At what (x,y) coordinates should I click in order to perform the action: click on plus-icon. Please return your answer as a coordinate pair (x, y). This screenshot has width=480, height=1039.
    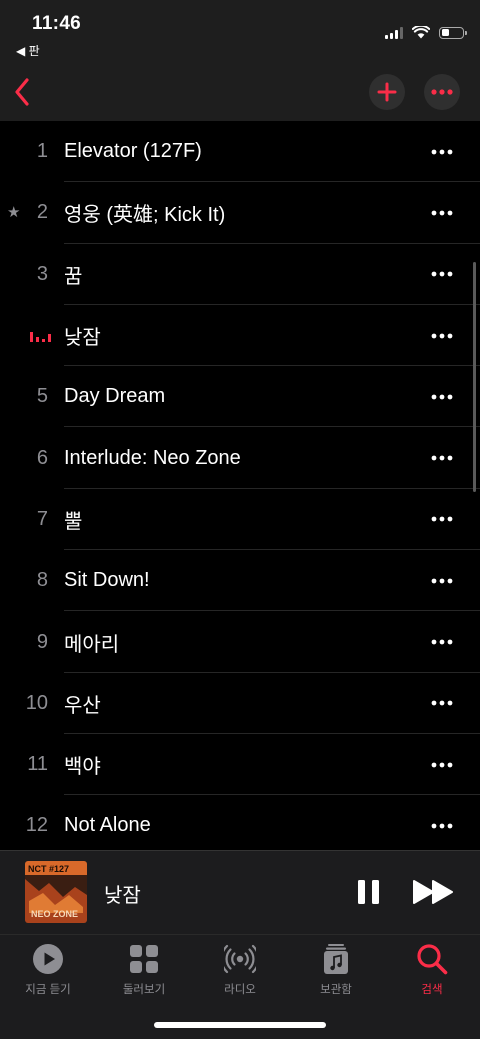
    Looking at the image, I should click on (387, 92).